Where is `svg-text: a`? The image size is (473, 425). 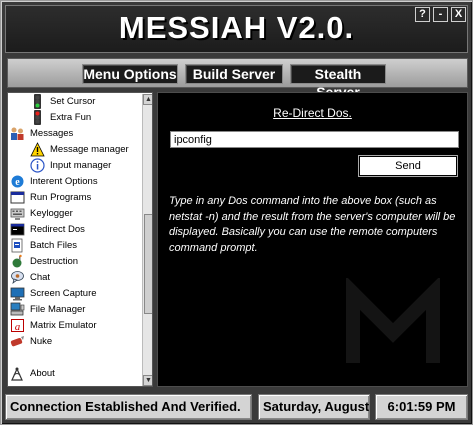 svg-text: a is located at coordinates (18, 327).